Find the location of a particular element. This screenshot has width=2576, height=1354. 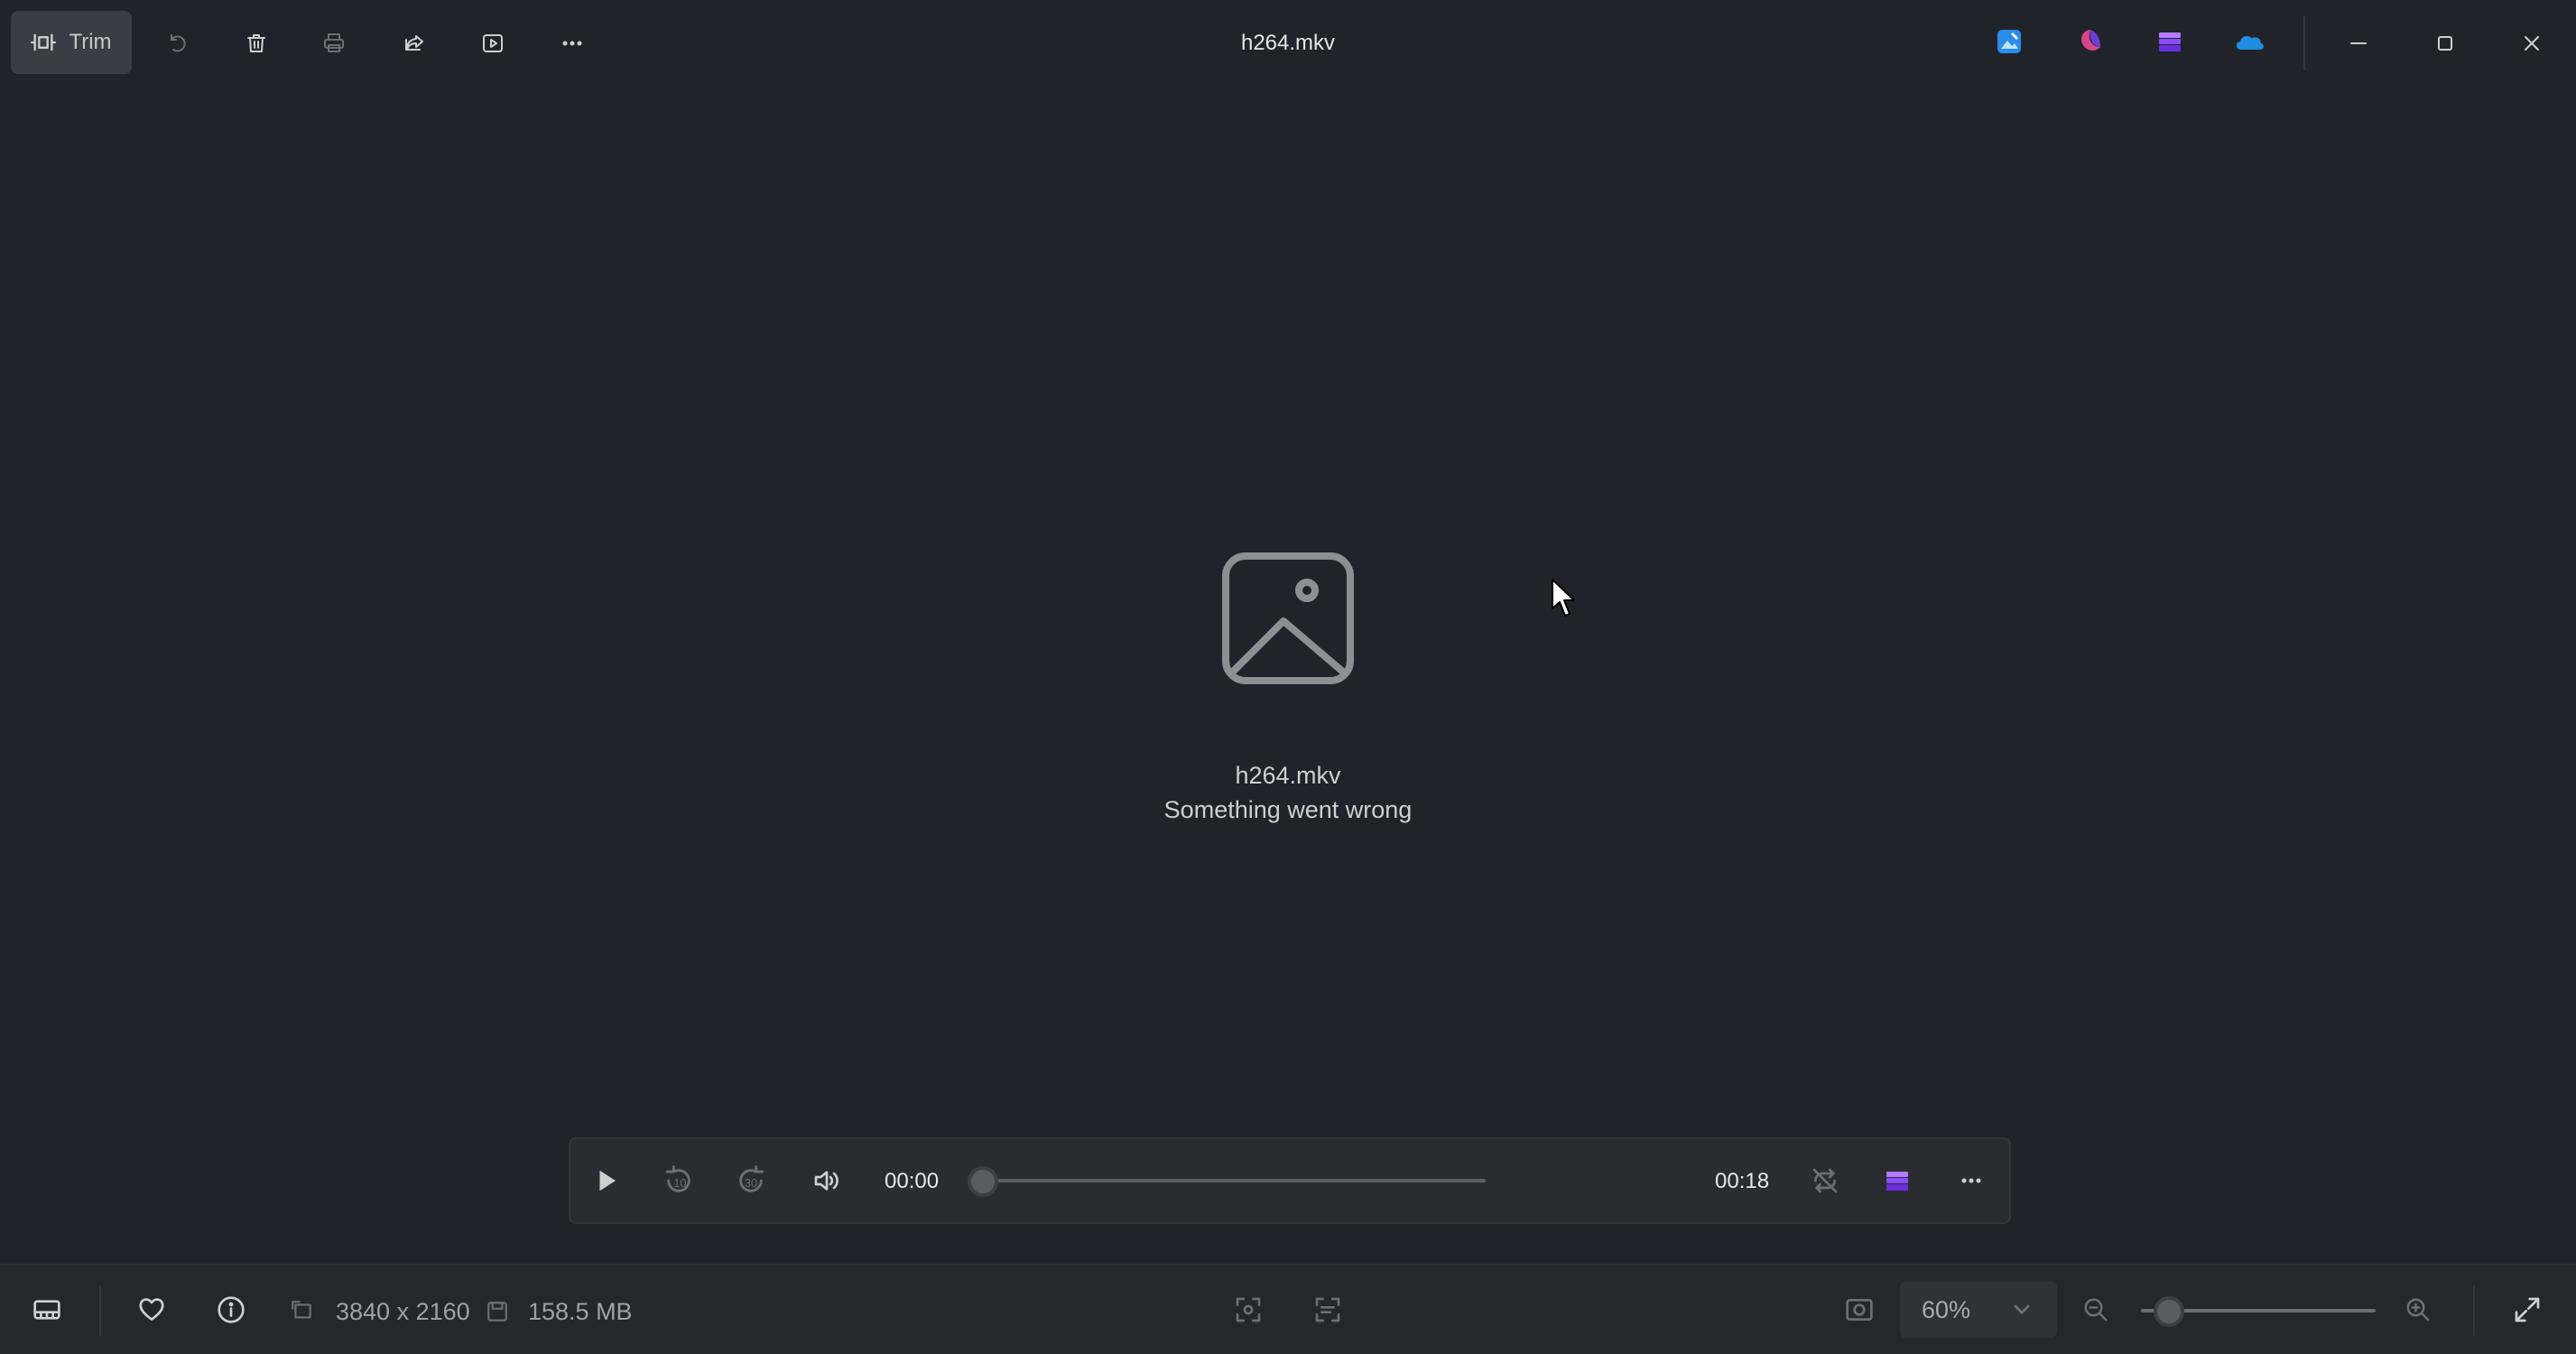

slideshow-button is located at coordinates (492, 43).